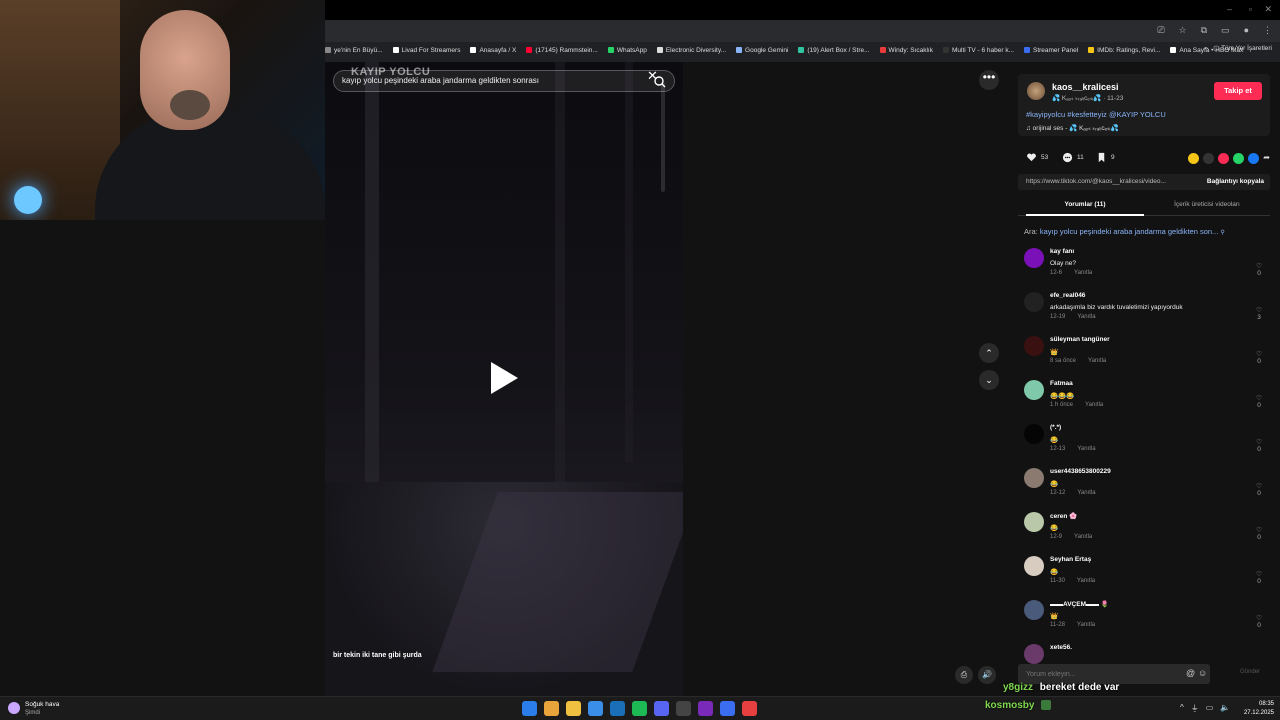  Describe the element at coordinates (1190, 673) in the screenshot. I see `mention-icon: @` at that location.